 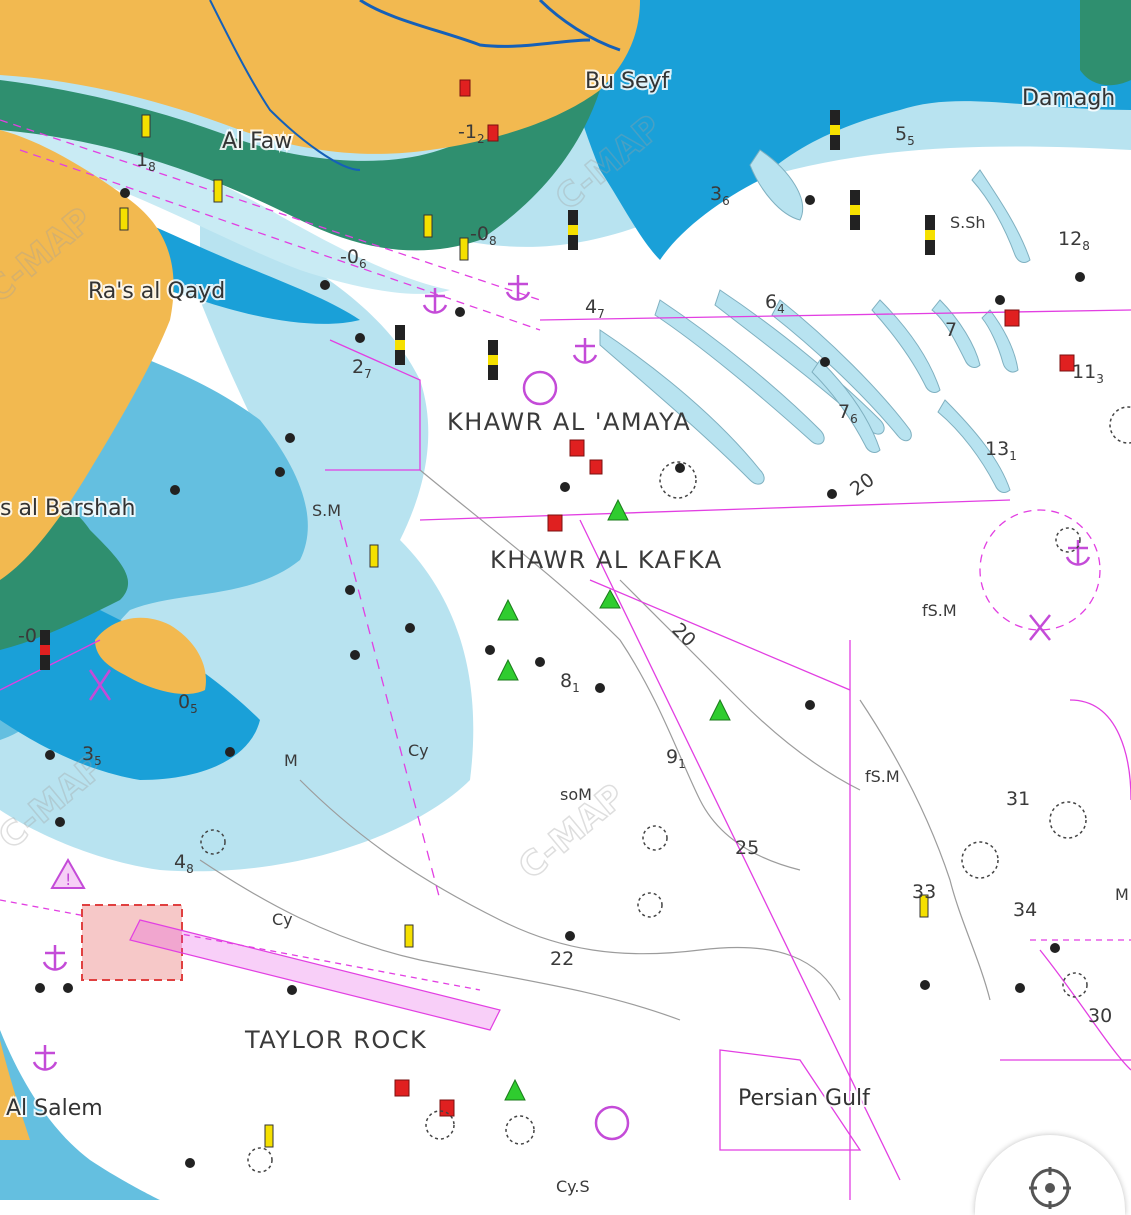 I want to click on intertidal-east, so click(x=1105, y=43).